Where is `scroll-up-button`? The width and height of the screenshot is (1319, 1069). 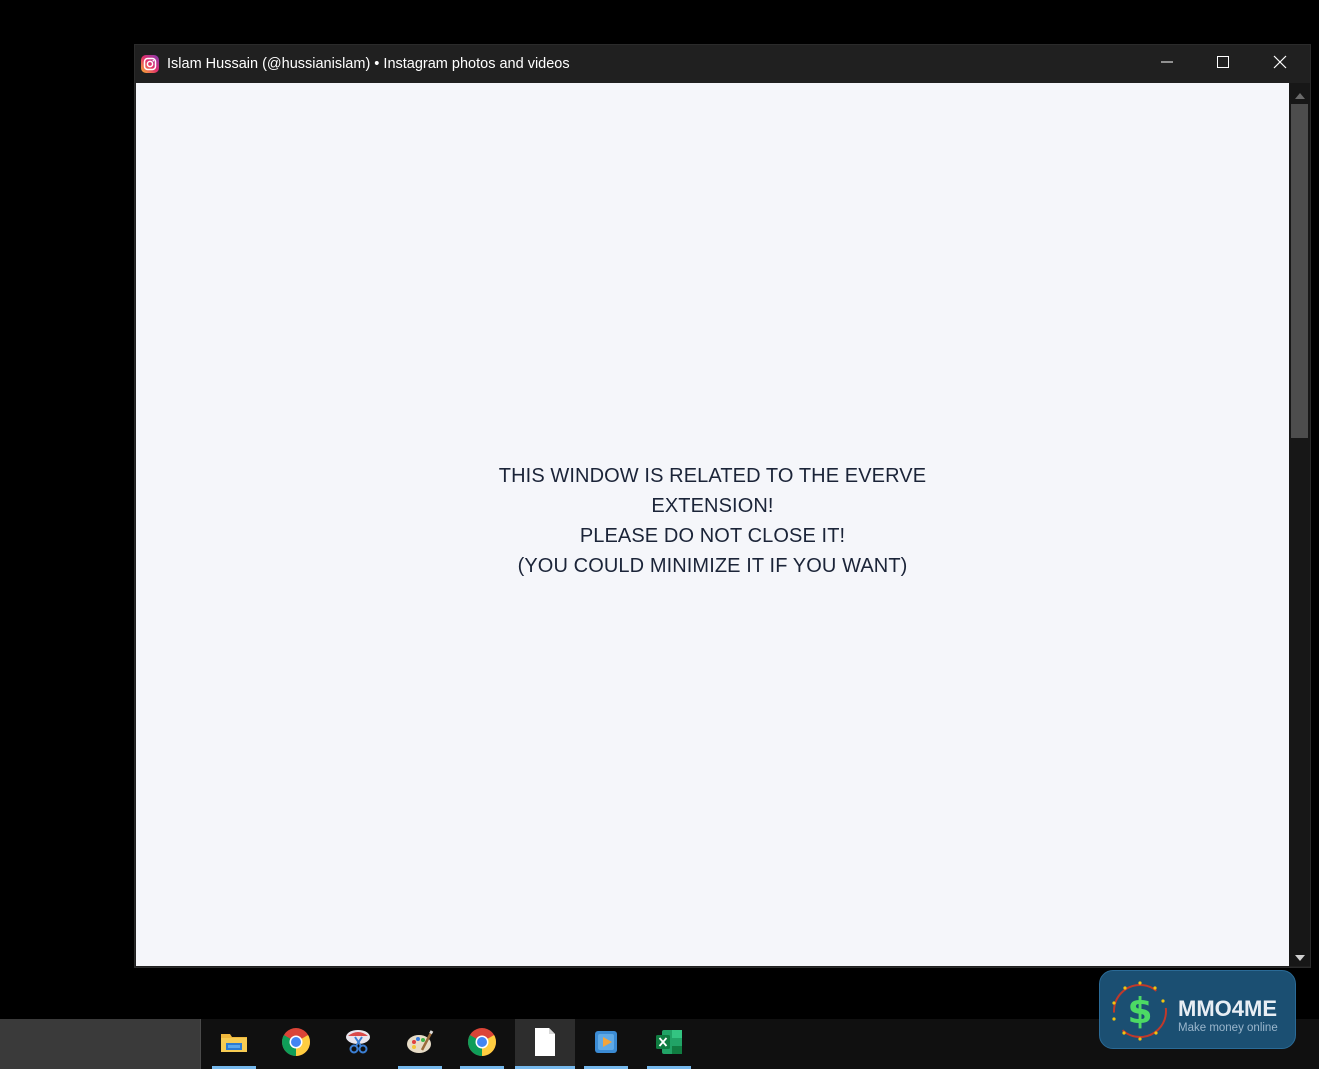
scroll-up-button is located at coordinates (1299, 94).